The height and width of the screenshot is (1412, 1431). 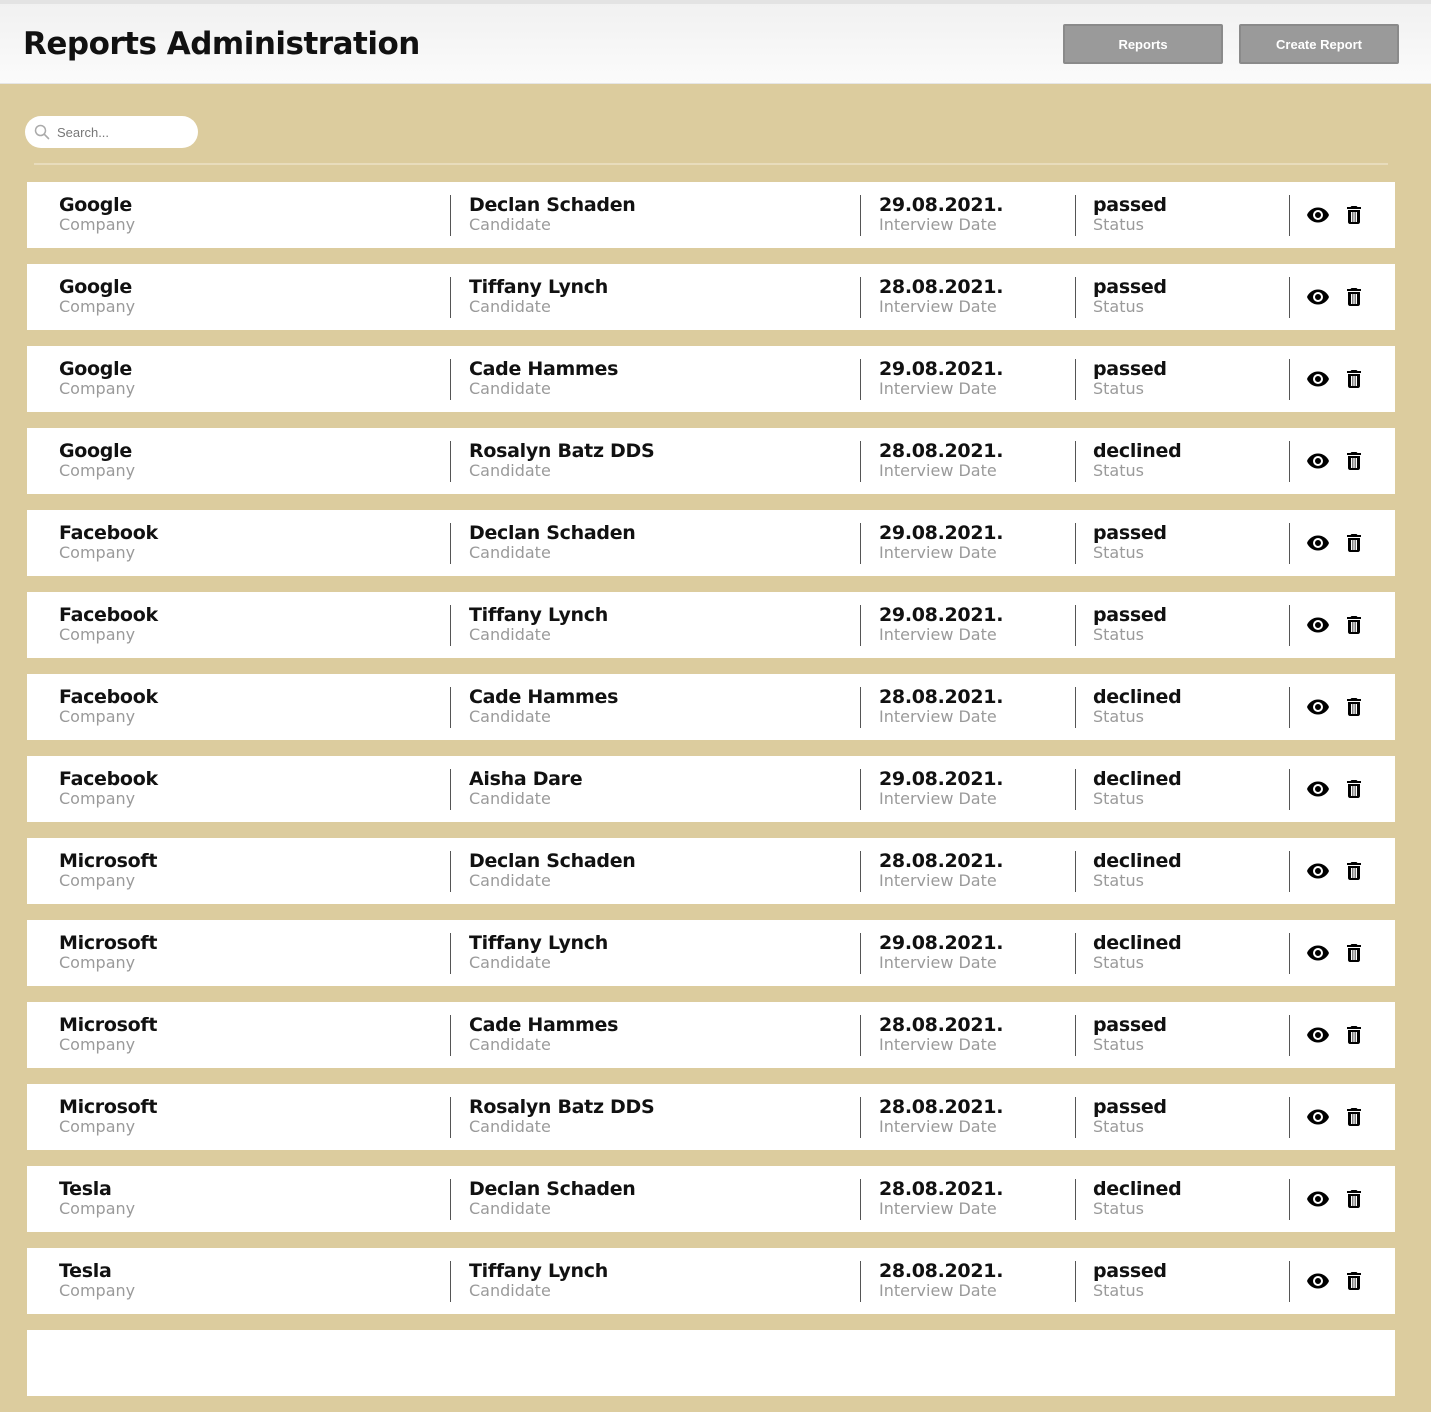 What do you see at coordinates (526, 788) in the screenshot?
I see `candidate-cell: Aisha Dare Candidate` at bounding box center [526, 788].